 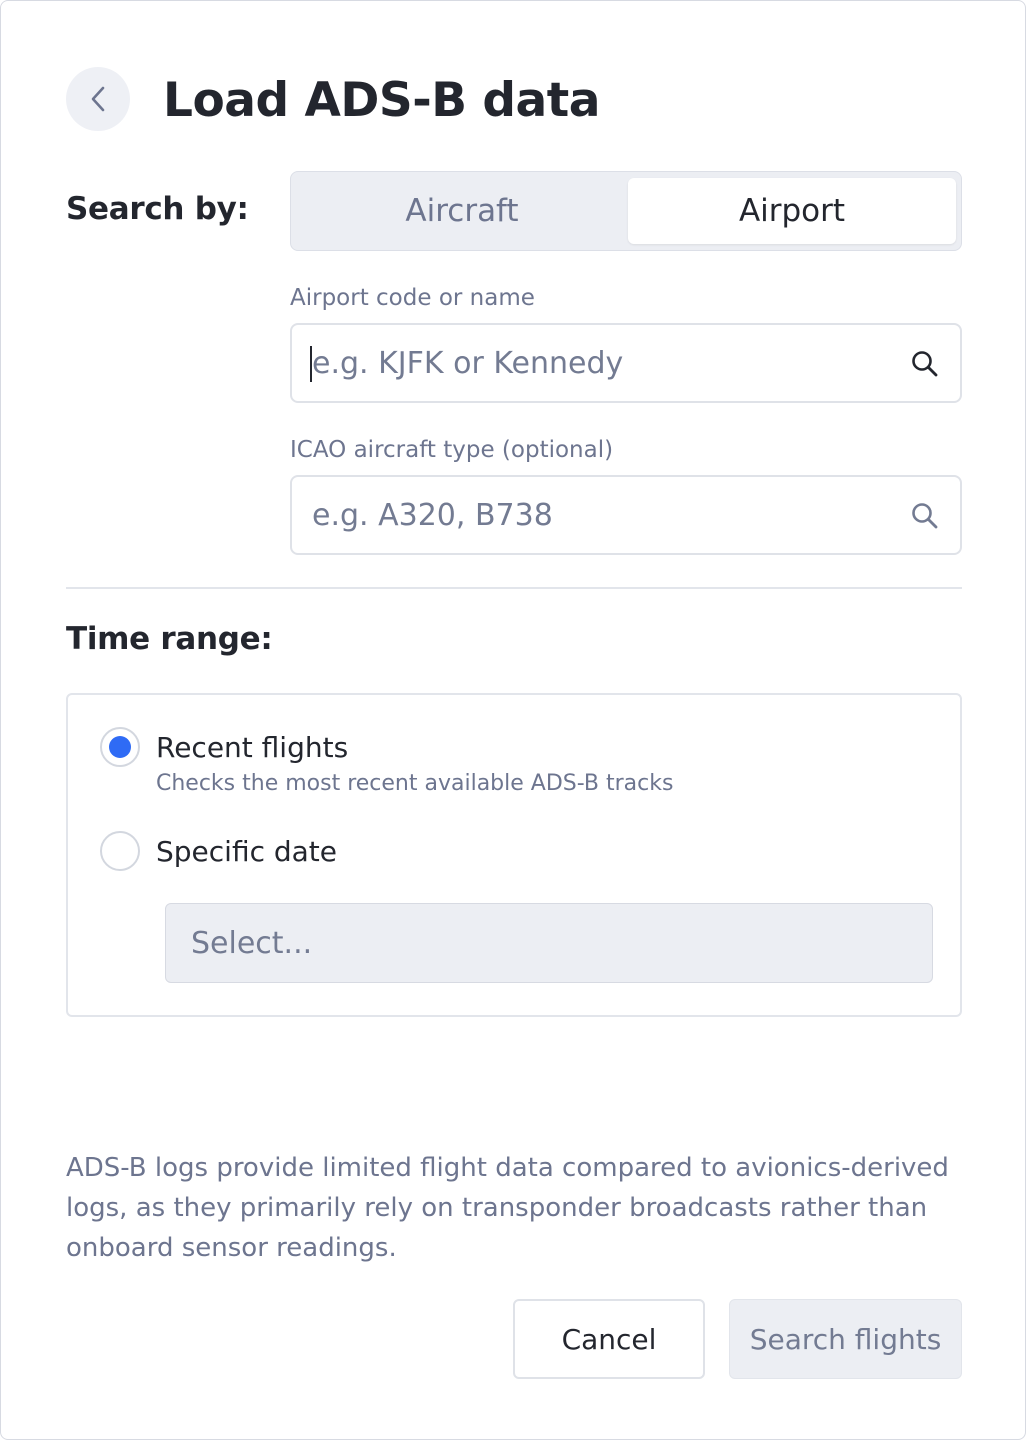 I want to click on airport-input-wrapper, so click(x=626, y=363).